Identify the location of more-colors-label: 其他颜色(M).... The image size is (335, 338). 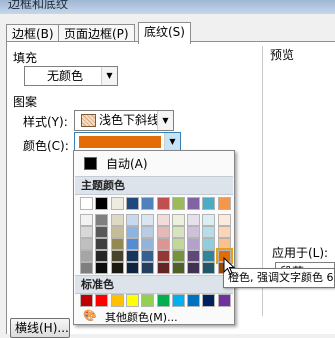
(141, 317).